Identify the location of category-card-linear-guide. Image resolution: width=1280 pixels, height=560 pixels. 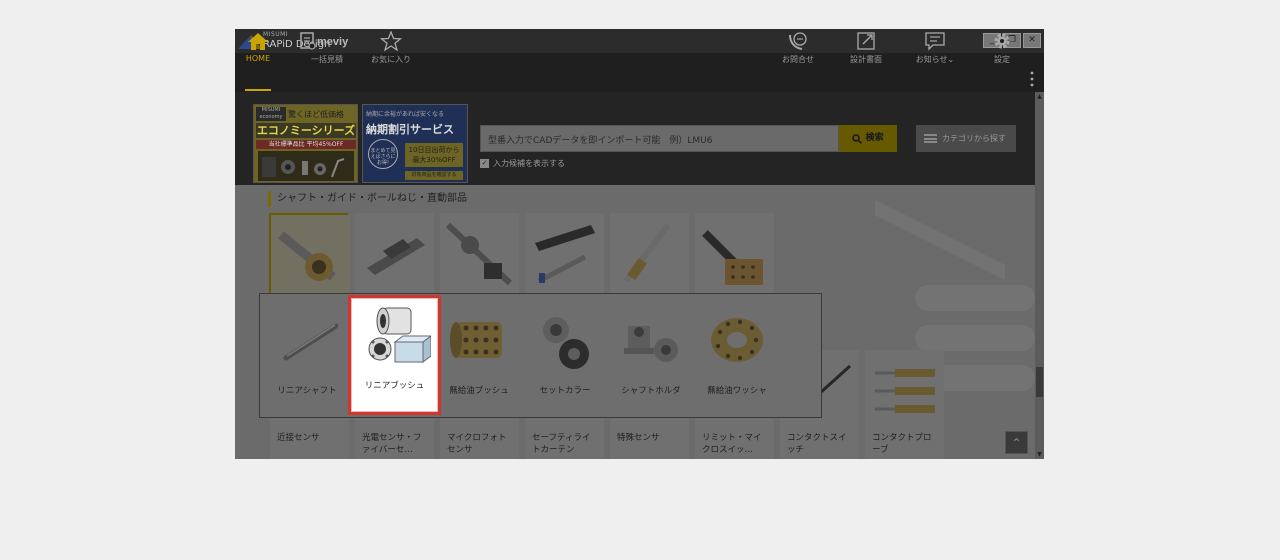
(394, 255).